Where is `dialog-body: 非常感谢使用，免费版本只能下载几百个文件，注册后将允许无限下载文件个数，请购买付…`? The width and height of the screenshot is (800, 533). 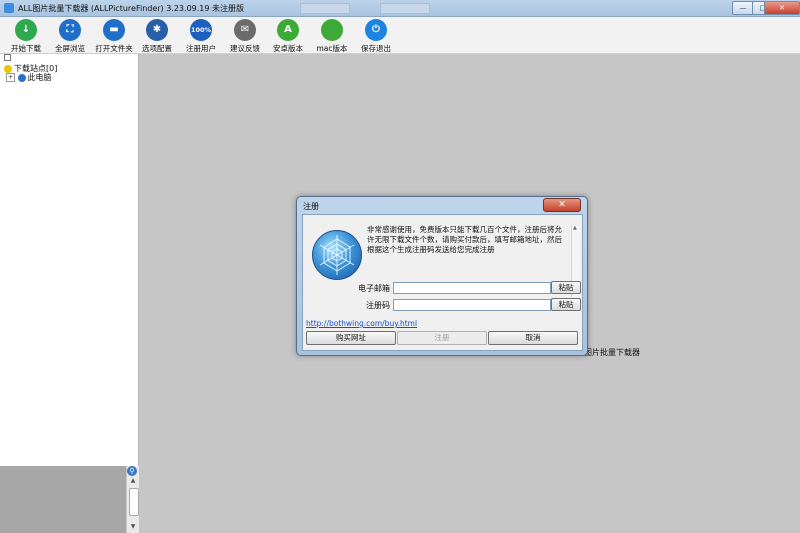
dialog-body: 非常感谢使用，免费版本只能下载几百个文件，注册后将允许无限下载文件个数，请购买付… is located at coordinates (442, 282).